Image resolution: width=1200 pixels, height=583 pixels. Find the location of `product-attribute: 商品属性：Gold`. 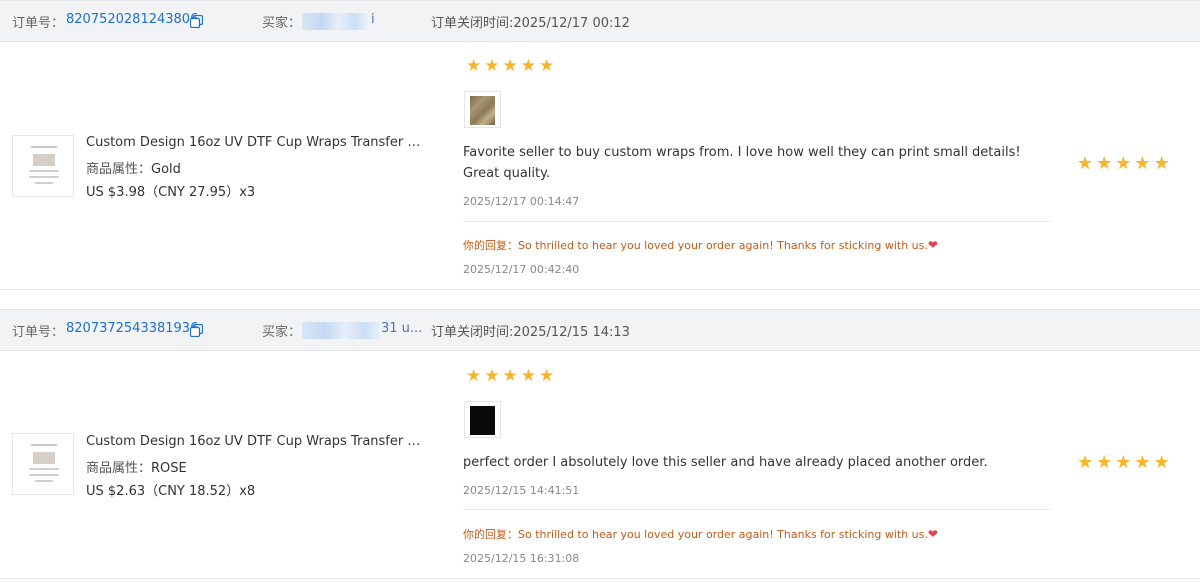

product-attribute: 商品属性：Gold is located at coordinates (133, 167).